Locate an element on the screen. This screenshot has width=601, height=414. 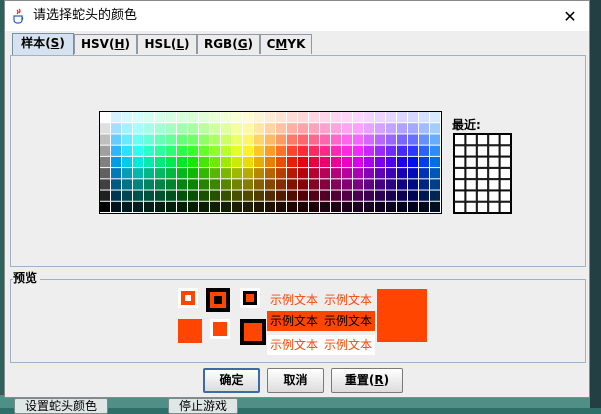
recent-swatch-grid is located at coordinates (482, 173).